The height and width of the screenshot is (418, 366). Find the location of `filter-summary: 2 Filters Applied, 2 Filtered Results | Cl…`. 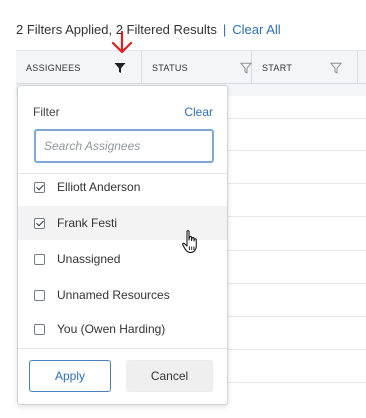

filter-summary: 2 Filters Applied, 2 Filtered Results | Cl… is located at coordinates (148, 29).